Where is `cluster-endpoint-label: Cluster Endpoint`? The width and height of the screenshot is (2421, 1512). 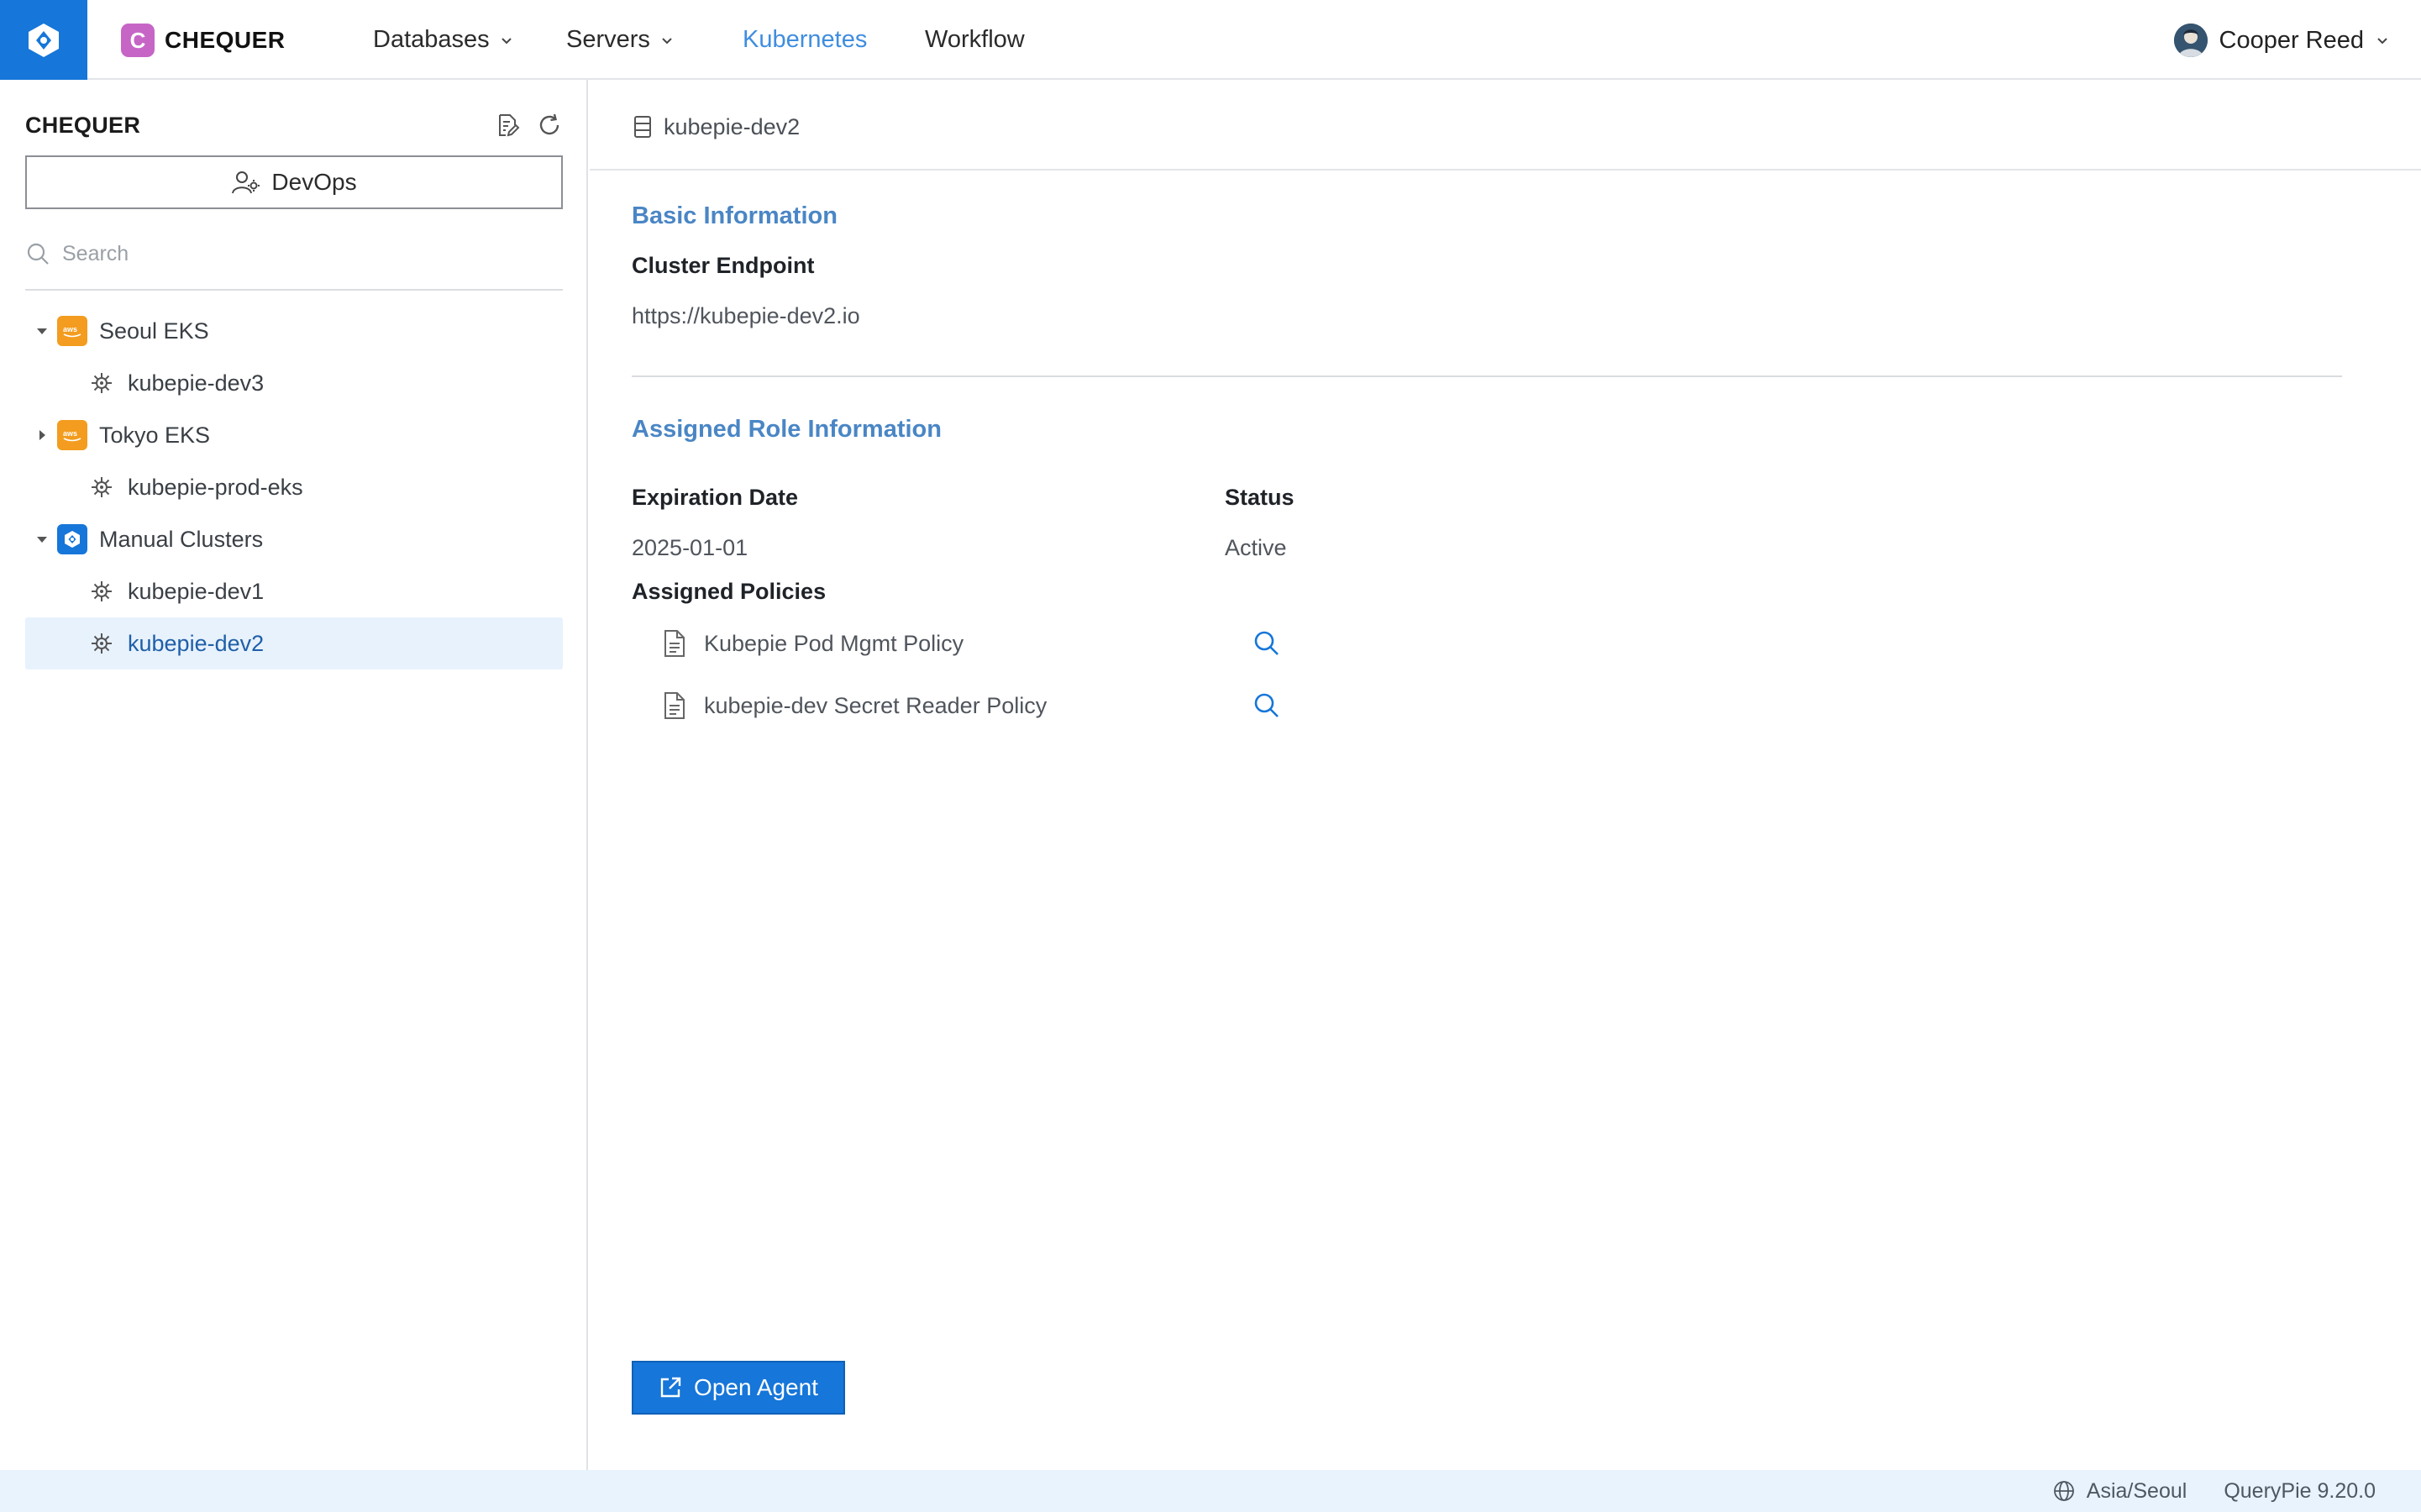 cluster-endpoint-label: Cluster Endpoint is located at coordinates (723, 265).